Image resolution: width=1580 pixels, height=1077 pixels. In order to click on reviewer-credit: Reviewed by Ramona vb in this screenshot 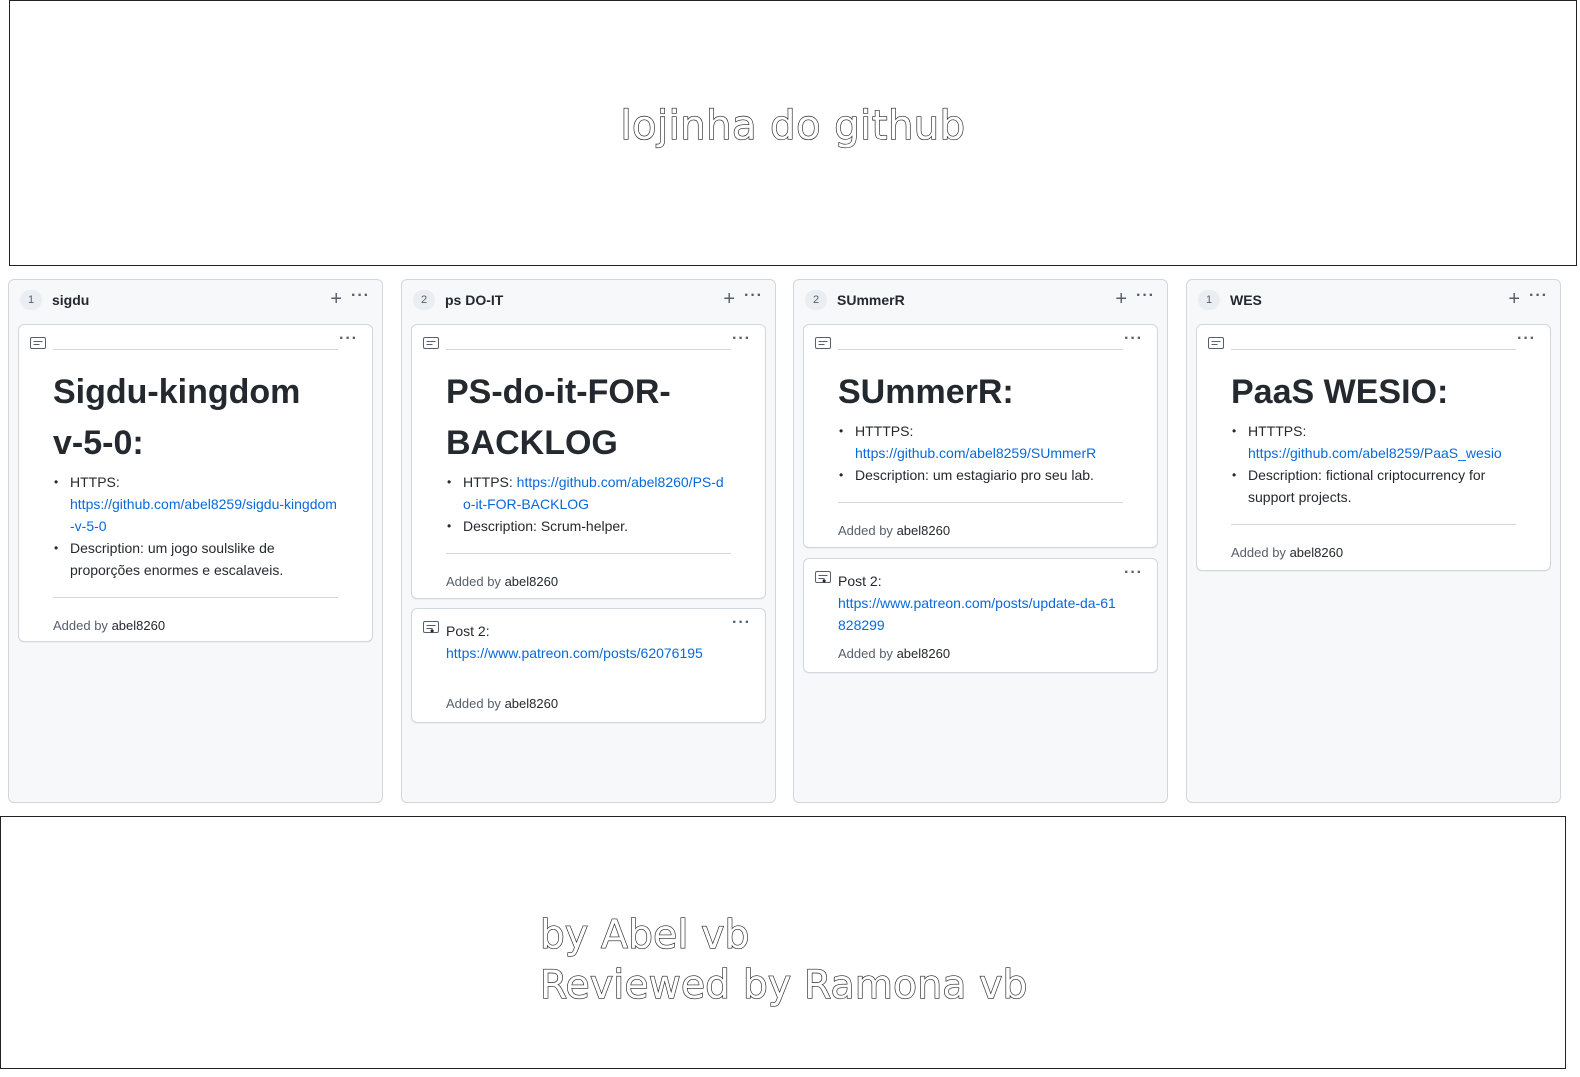, I will do `click(783, 985)`.